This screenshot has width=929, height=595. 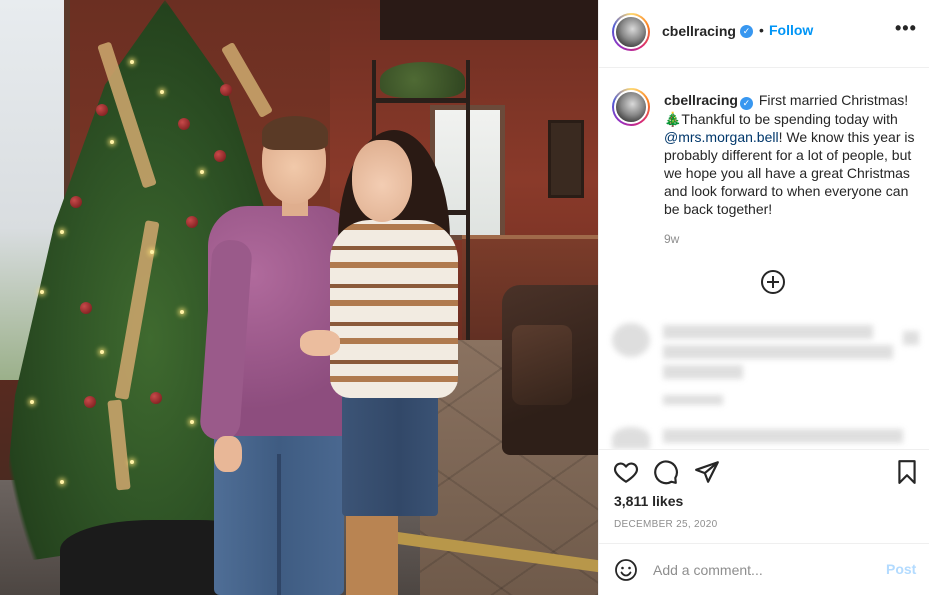 What do you see at coordinates (626, 570) in the screenshot?
I see `smiley-icon` at bounding box center [626, 570].